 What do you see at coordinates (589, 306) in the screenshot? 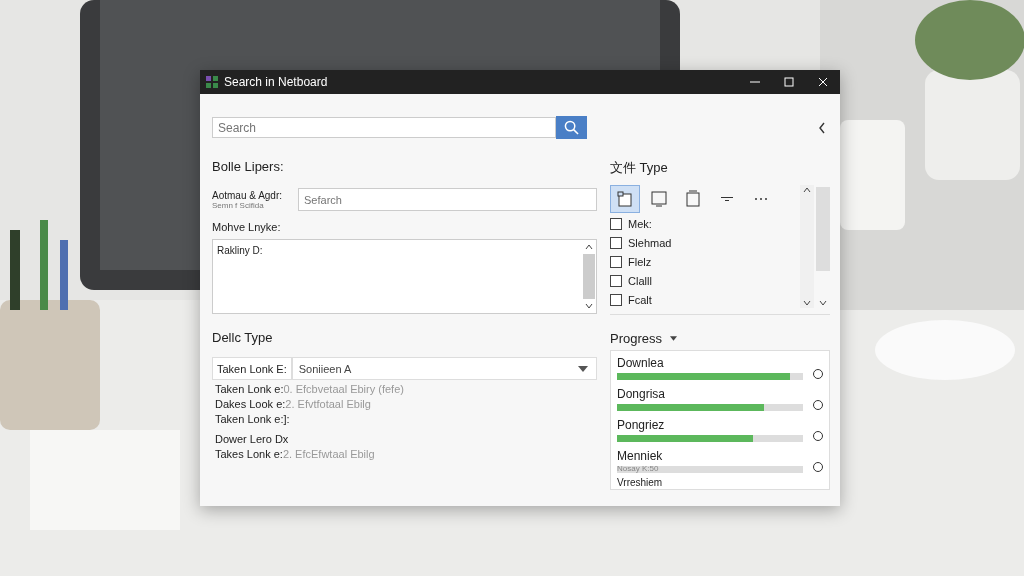
I see `scroll-down-icon` at bounding box center [589, 306].